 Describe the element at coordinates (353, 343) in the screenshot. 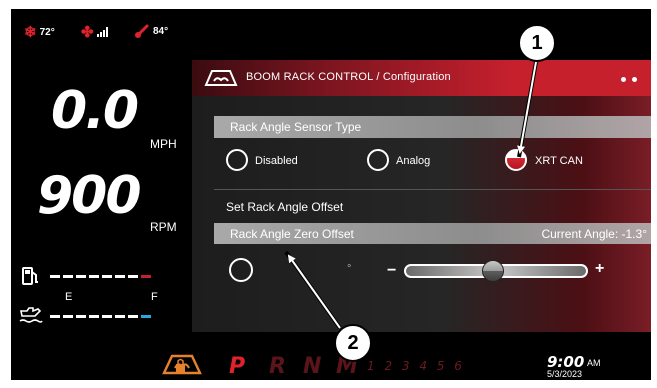

I see `callout-2: 2` at that location.